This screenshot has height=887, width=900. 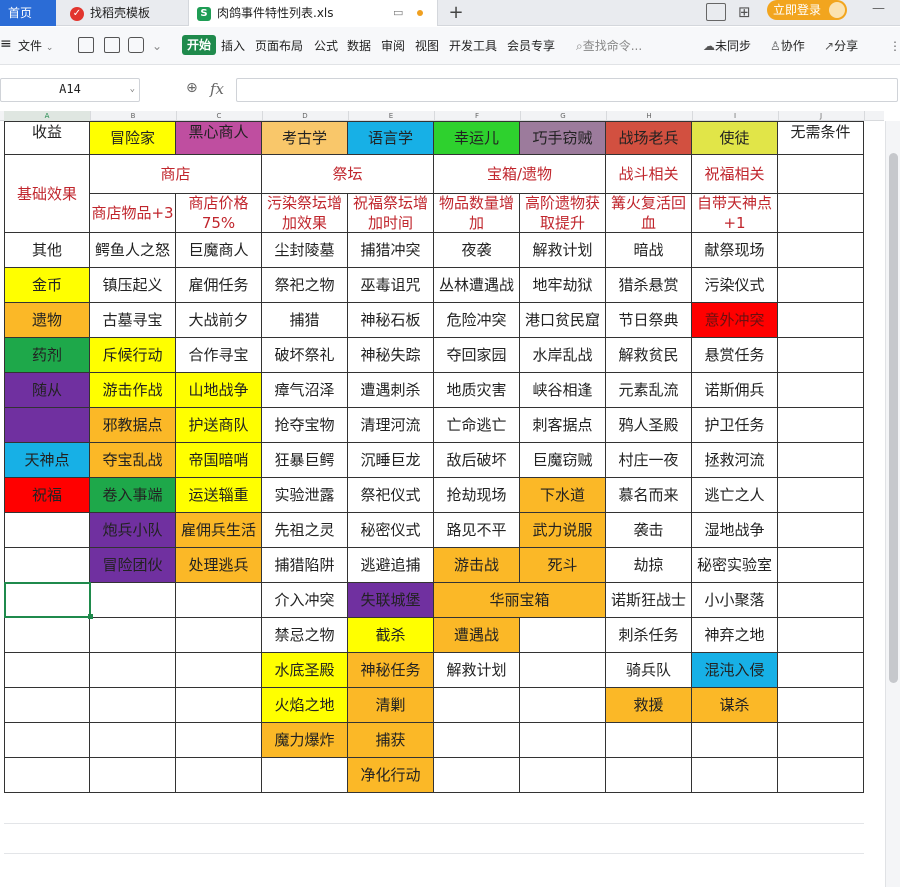 I want to click on cell-a12, so click(x=47, y=530).